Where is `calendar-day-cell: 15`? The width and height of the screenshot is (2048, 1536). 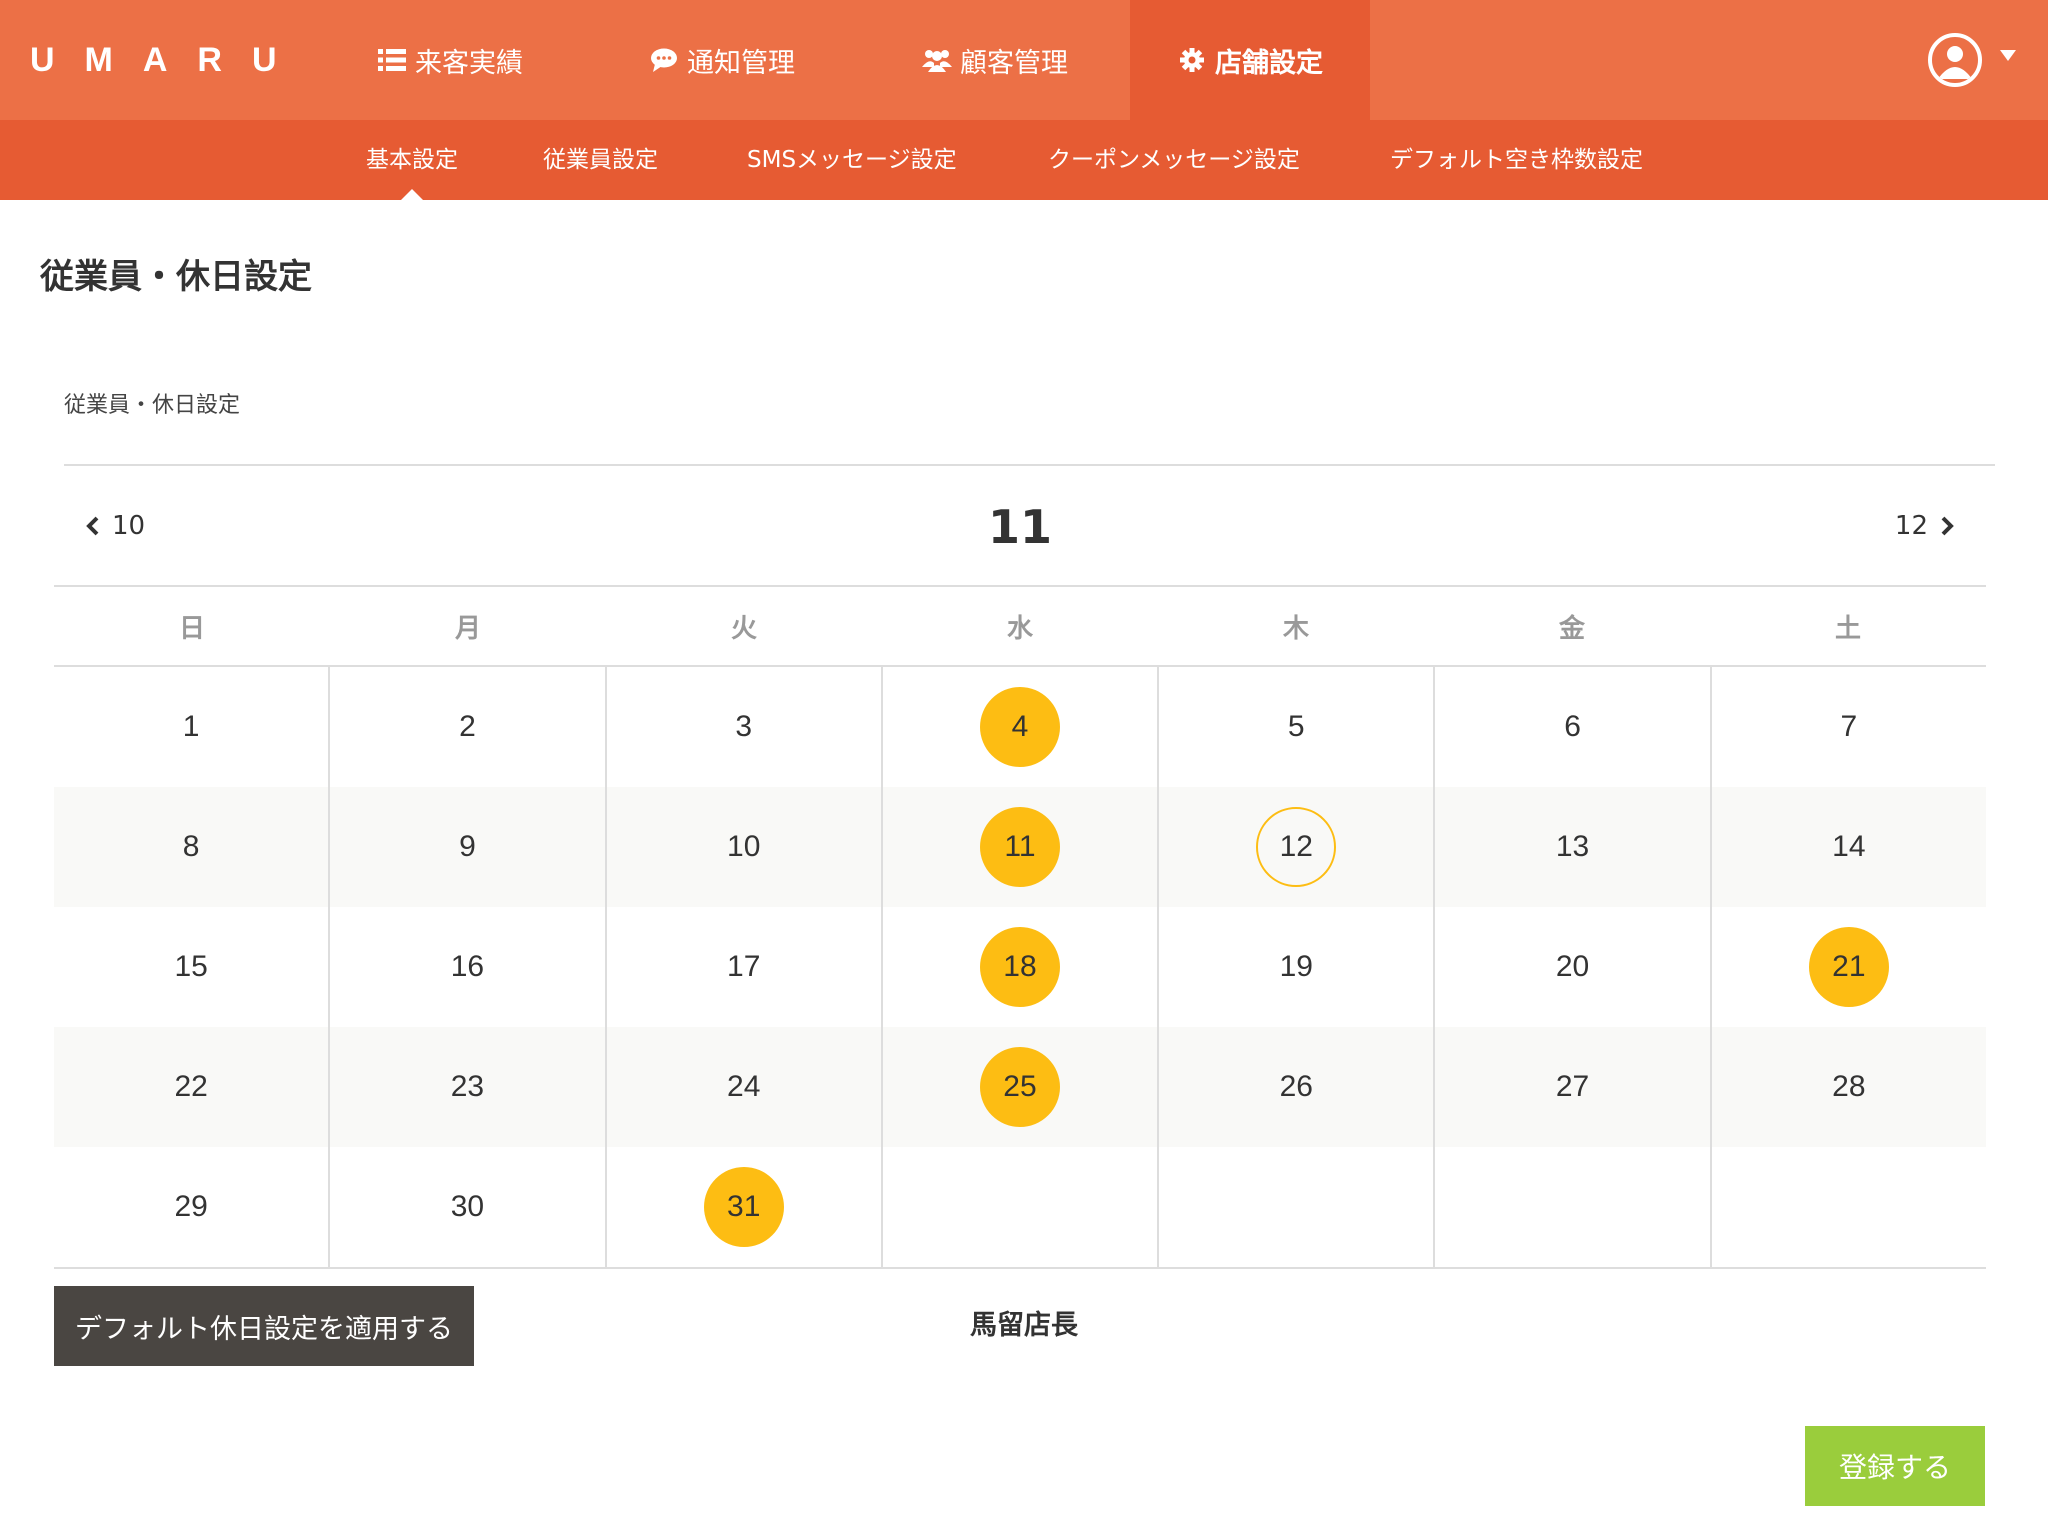 calendar-day-cell: 15 is located at coordinates (191, 967).